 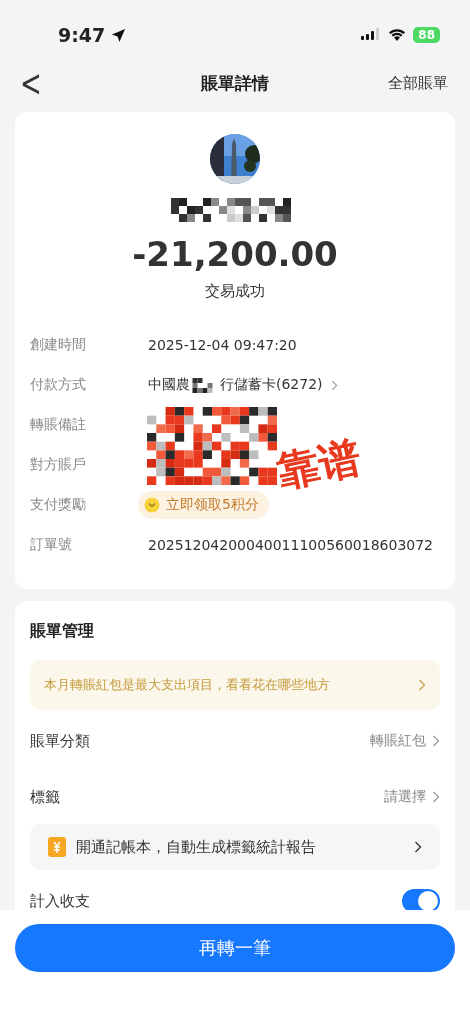 I want to click on sticker-text: 靠谱, so click(x=319, y=465).